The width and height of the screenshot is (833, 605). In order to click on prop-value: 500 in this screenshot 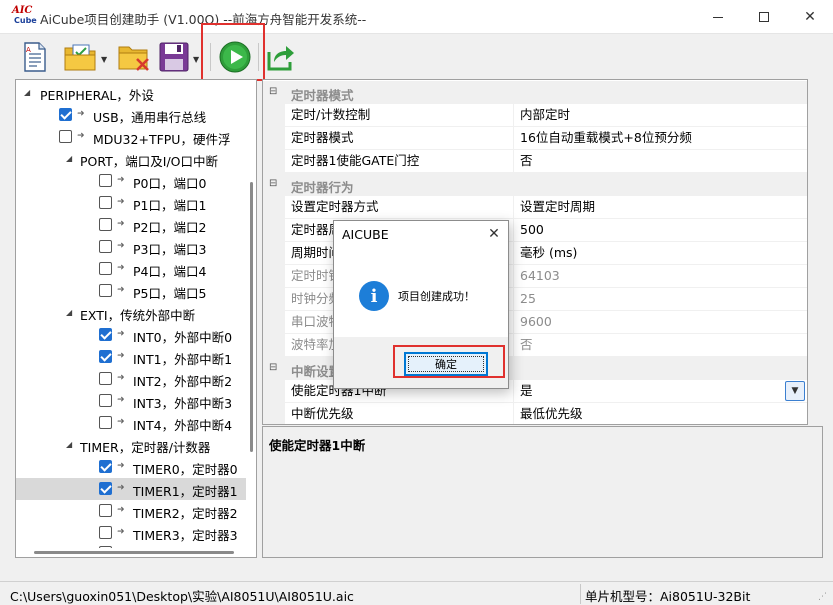, I will do `click(660, 230)`.